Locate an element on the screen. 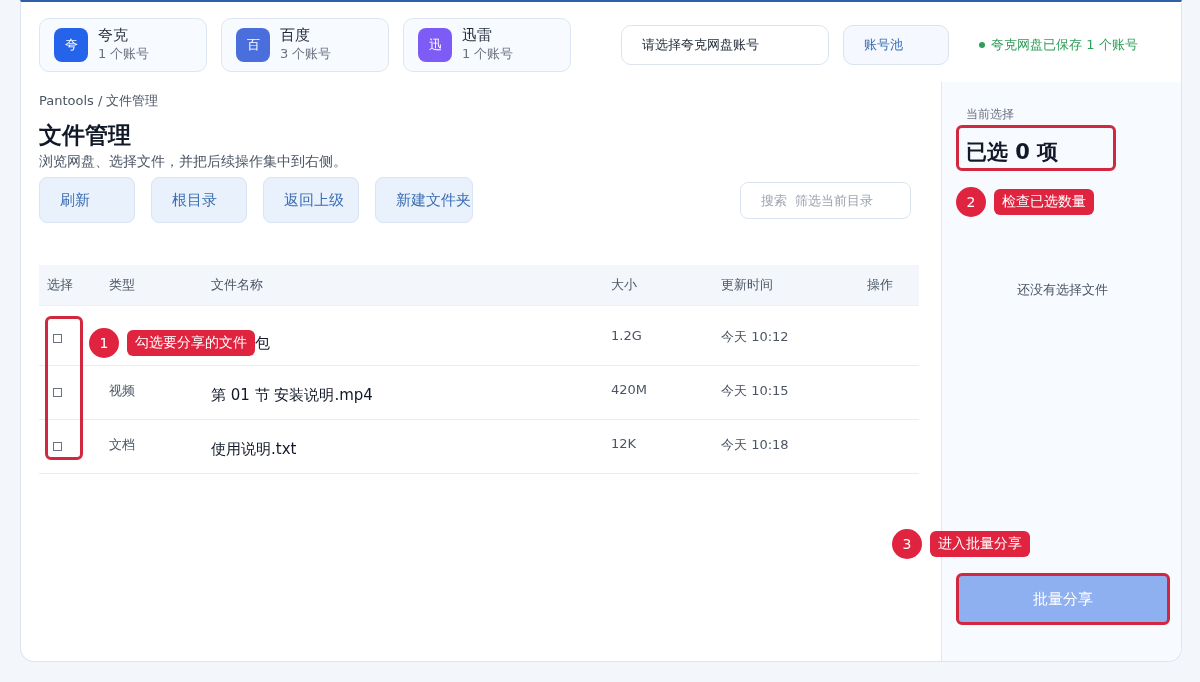  file-size: 12K is located at coordinates (624, 443).